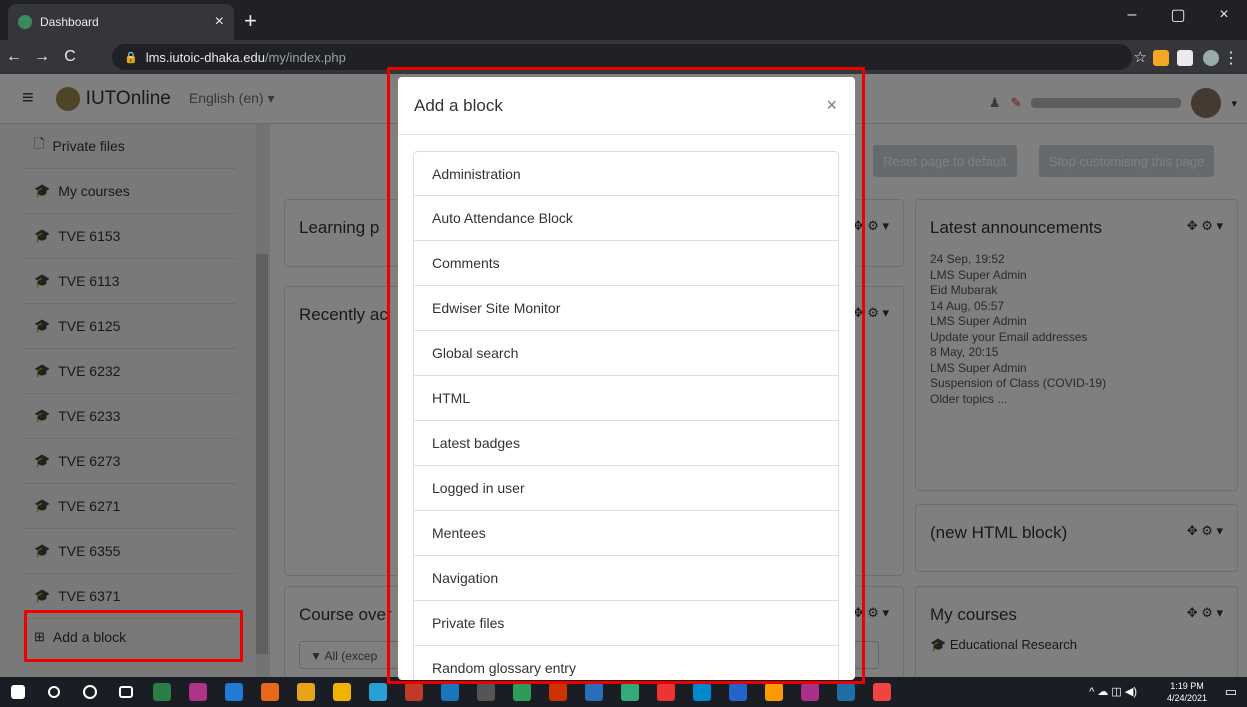  Describe the element at coordinates (250, 21) in the screenshot. I see `new-tab-button: +` at that location.